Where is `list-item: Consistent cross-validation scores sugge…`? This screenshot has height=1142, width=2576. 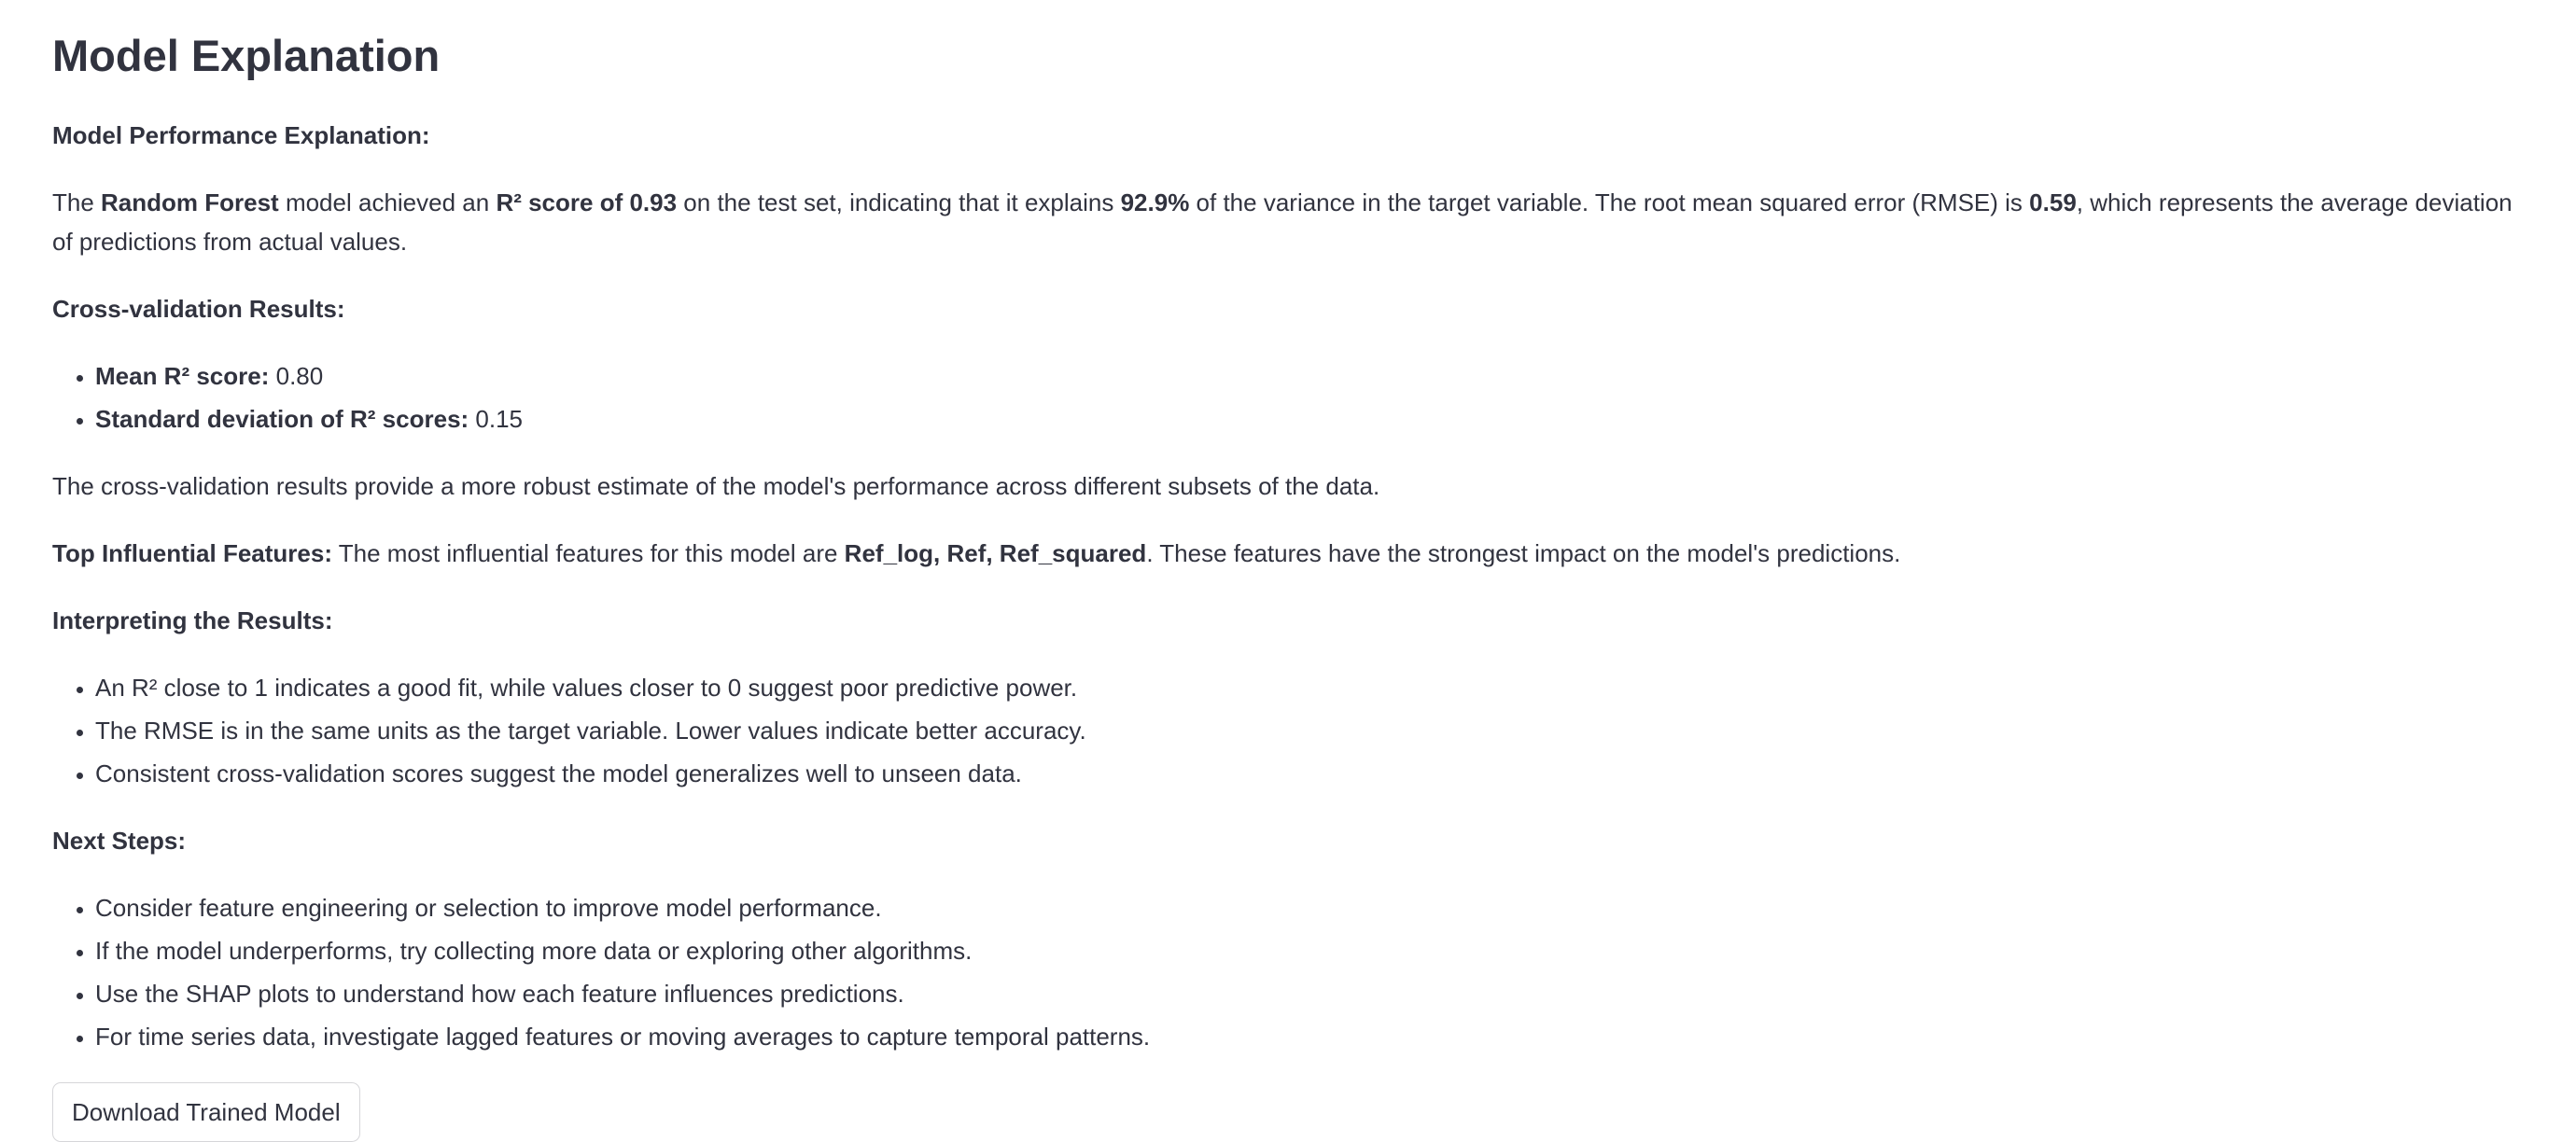 list-item: Consistent cross-validation scores sugge… is located at coordinates (1309, 773).